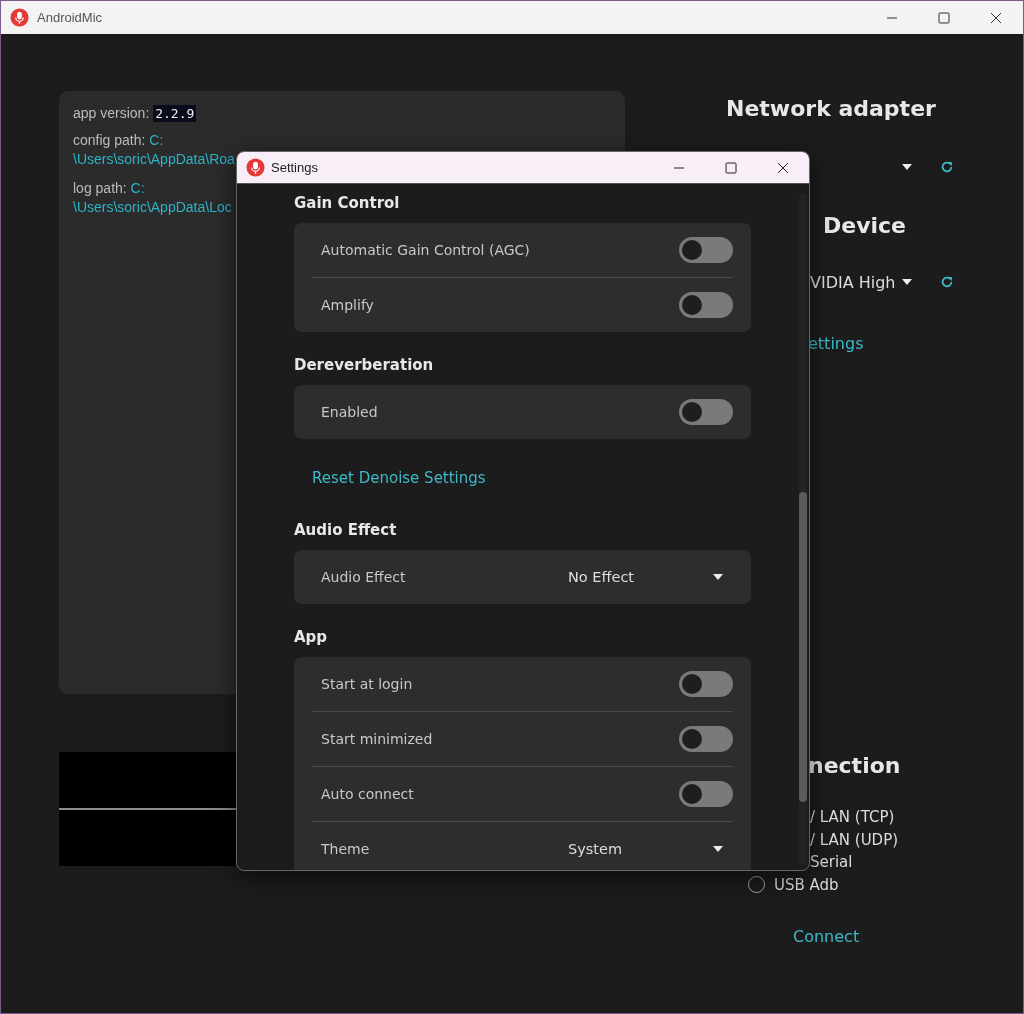  I want to click on connect-button: Connect, so click(826, 936).